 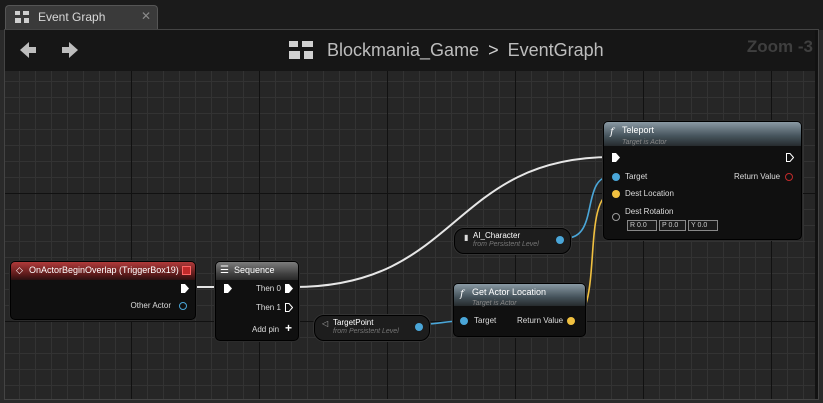 I want to click on forward-arrow-icon, so click(x=70, y=50).